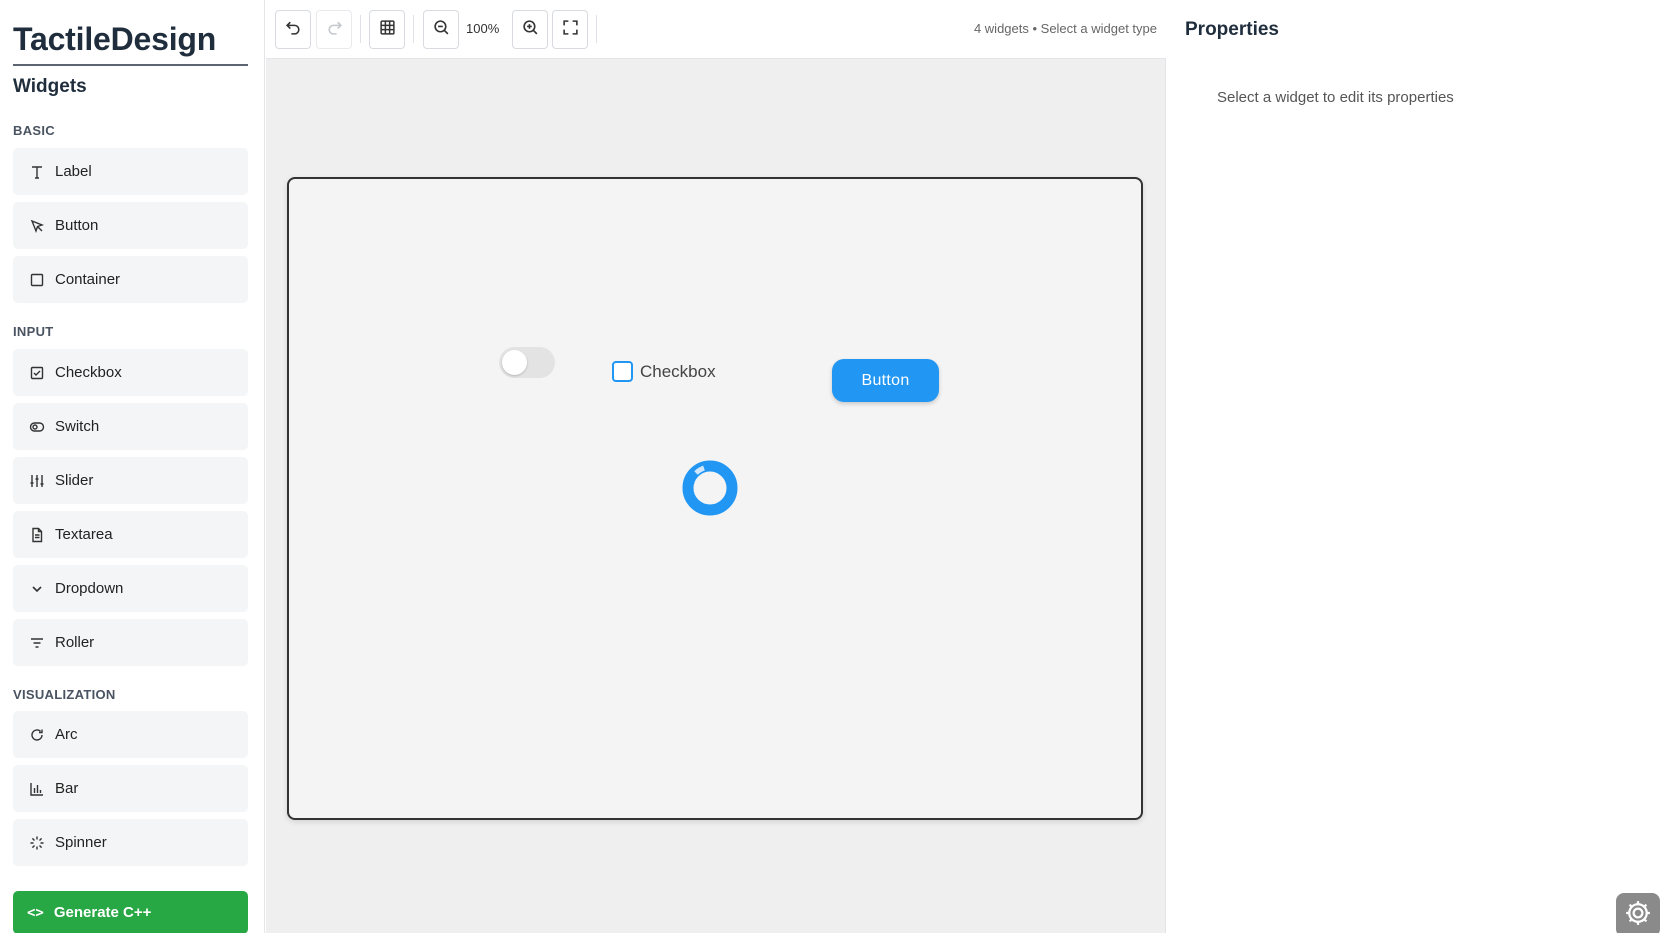 Image resolution: width=1661 pixels, height=933 pixels. I want to click on widget-item-label-text: Label, so click(73, 171).